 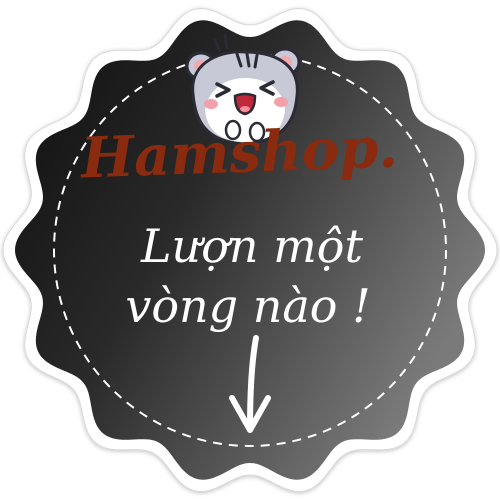 I want to click on message-line-2: vòng nào !, so click(x=247, y=306).